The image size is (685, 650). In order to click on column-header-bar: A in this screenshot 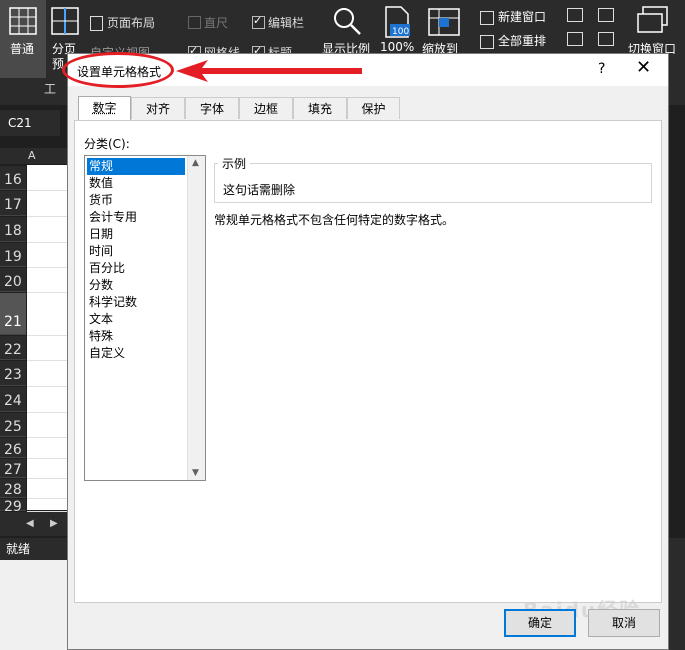, I will do `click(33, 156)`.